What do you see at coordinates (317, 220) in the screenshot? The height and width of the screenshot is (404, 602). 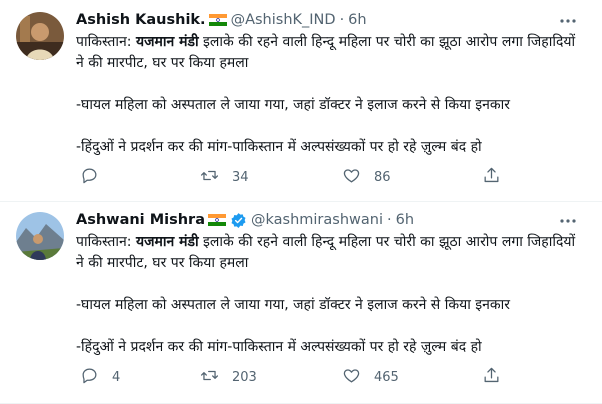 I see `user-handle: @kashmirashwani` at bounding box center [317, 220].